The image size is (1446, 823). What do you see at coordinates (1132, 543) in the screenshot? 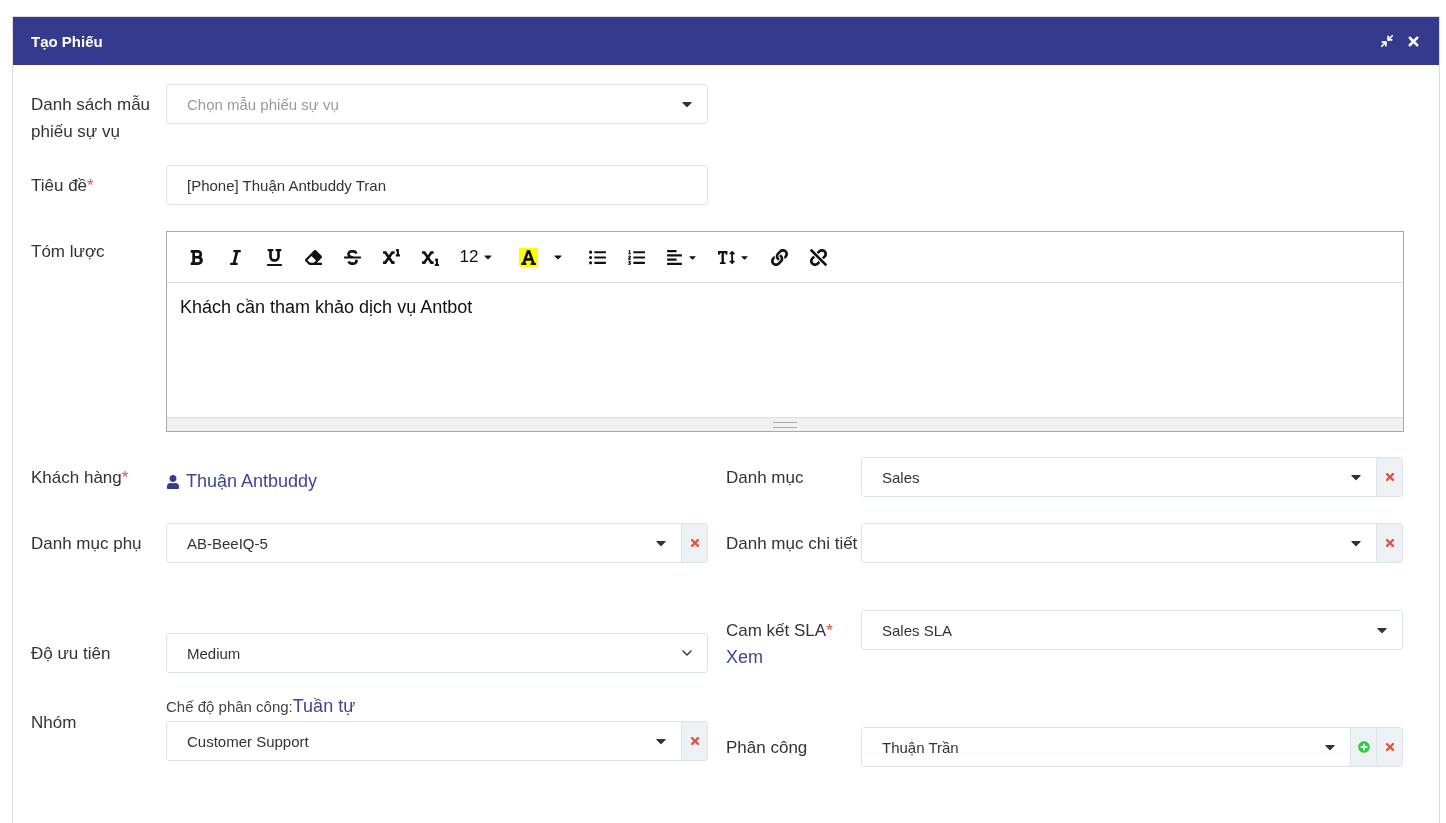
I see `select-field` at bounding box center [1132, 543].